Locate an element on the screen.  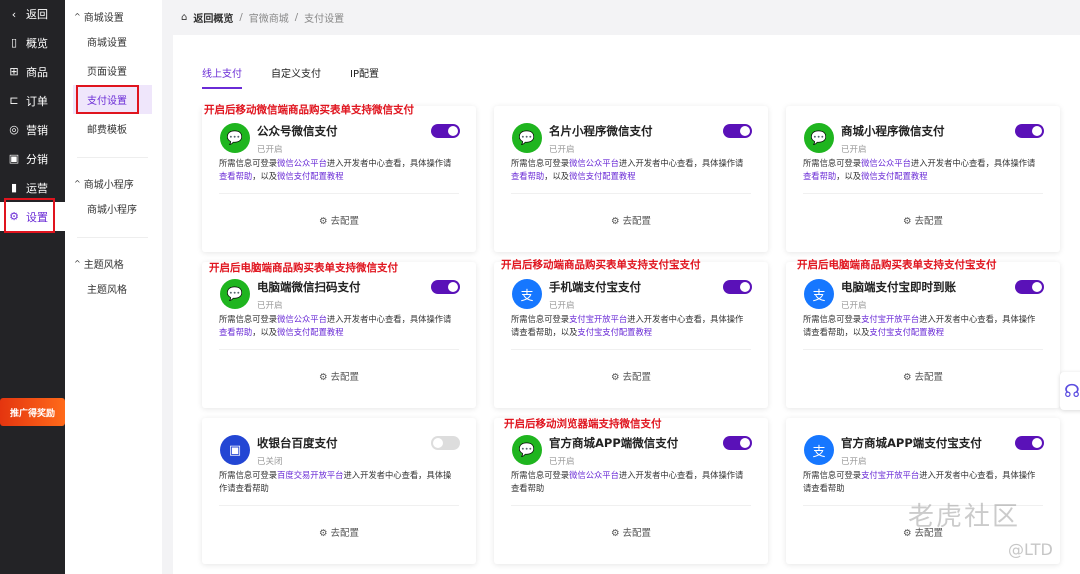
chevron-up-icon: ^ is located at coordinates (77, 16).